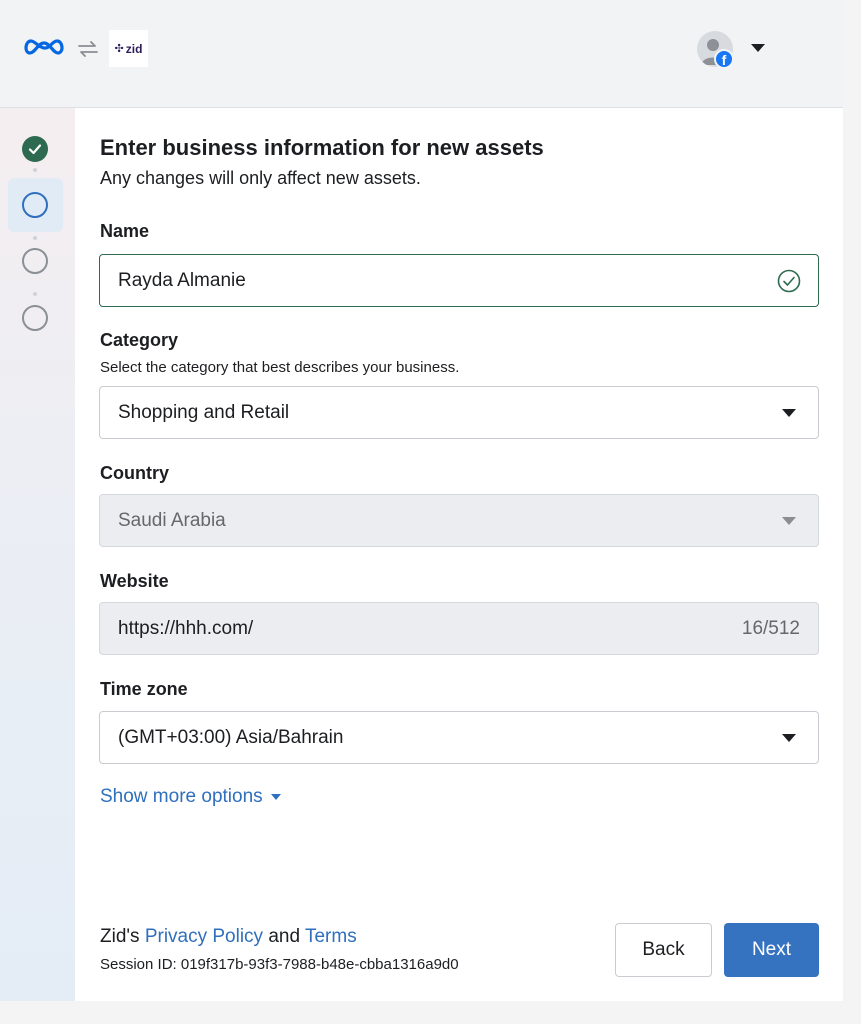  I want to click on category-select: Shopping and Retail, so click(459, 412).